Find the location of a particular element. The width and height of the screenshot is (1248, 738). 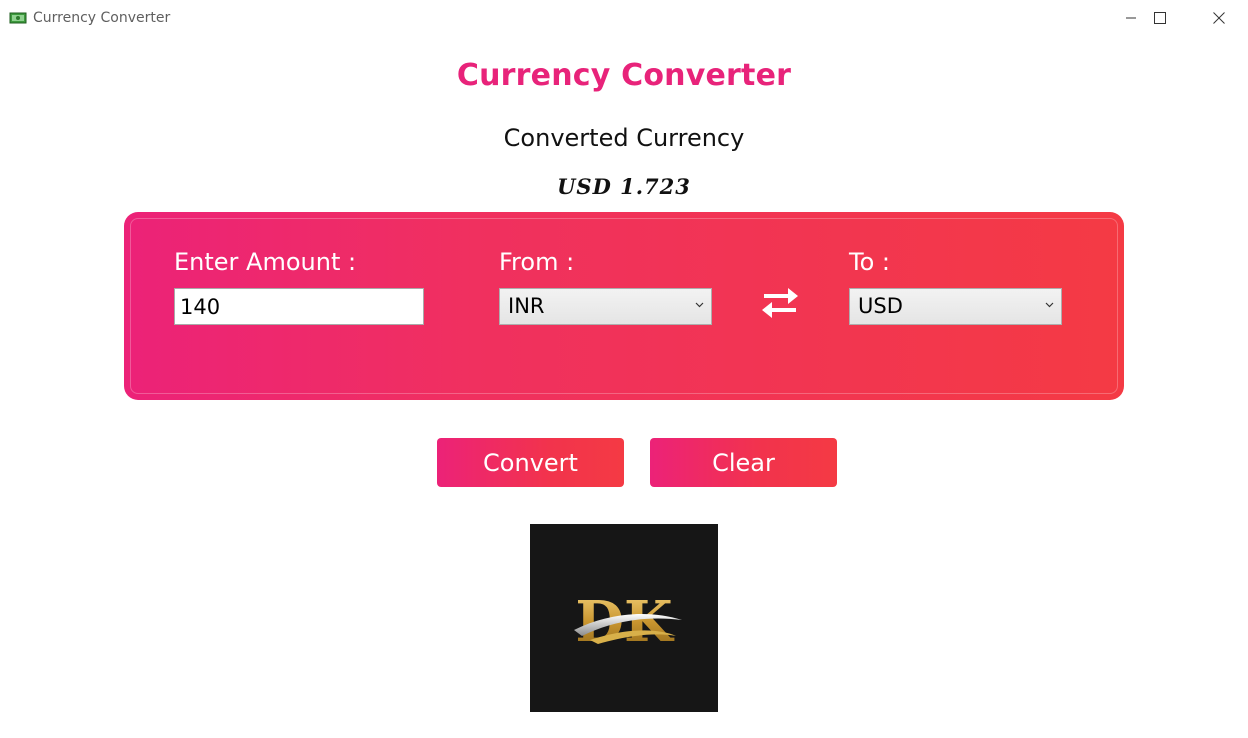

dk-logo: DK is located at coordinates (624, 618).